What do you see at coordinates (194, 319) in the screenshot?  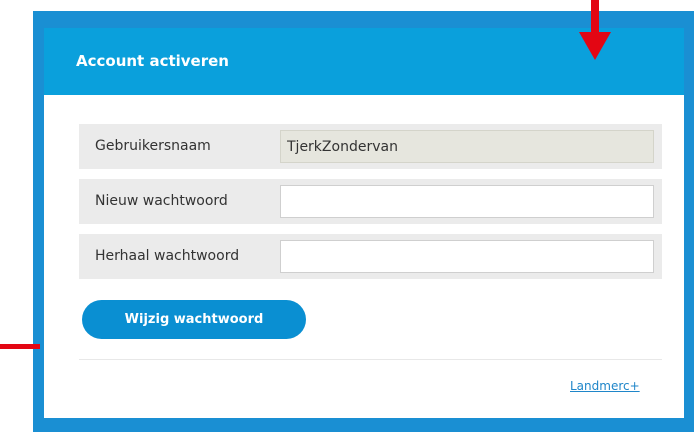 I see `change-password-button: Wijzig wachtwoord` at bounding box center [194, 319].